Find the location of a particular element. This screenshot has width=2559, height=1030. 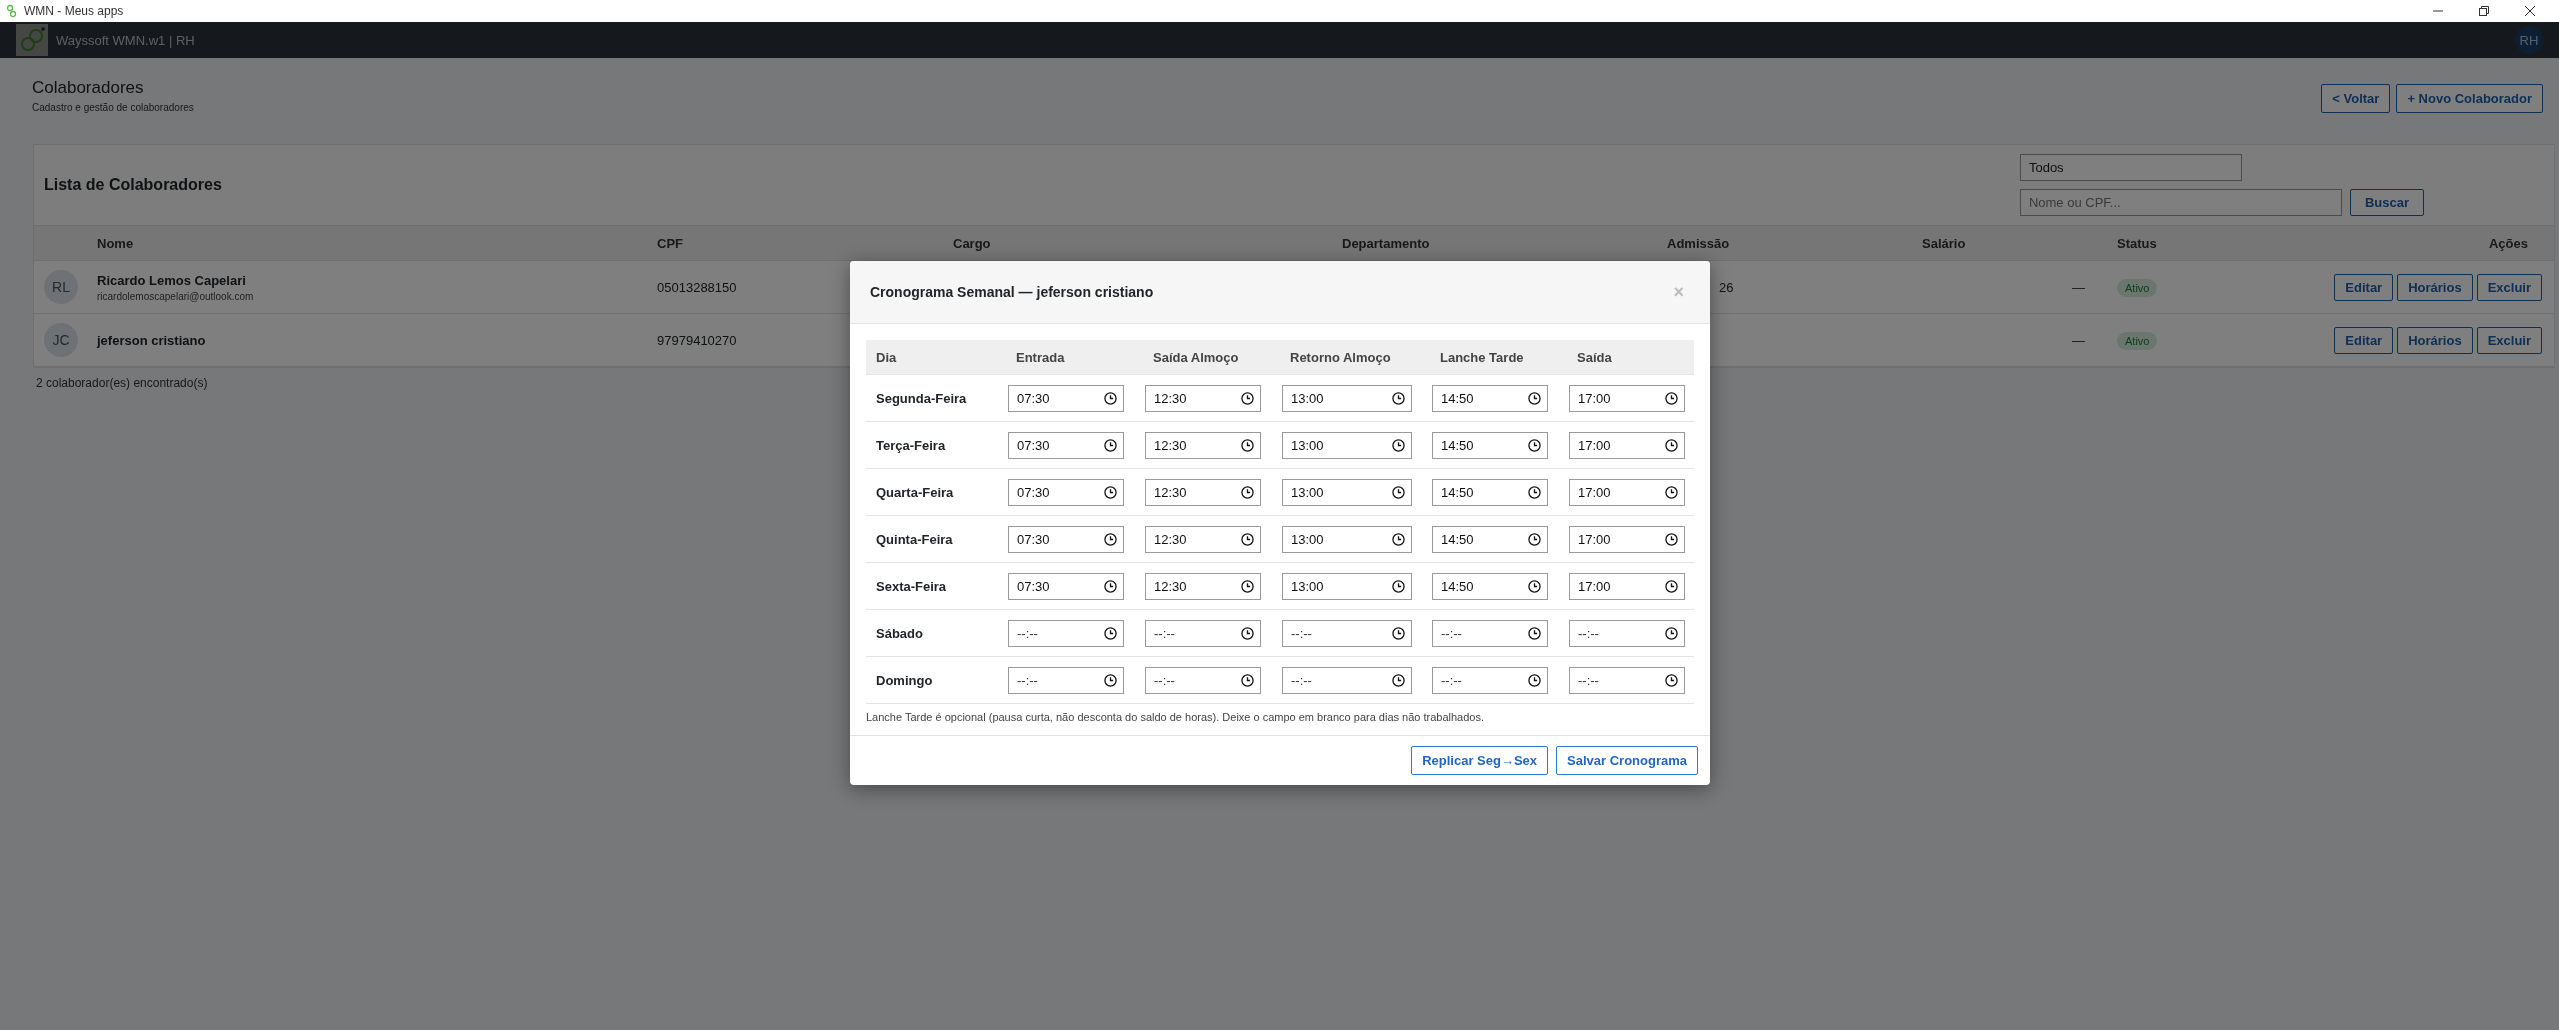

replicate-button: Replicar Seg→Sex is located at coordinates (1480, 760).